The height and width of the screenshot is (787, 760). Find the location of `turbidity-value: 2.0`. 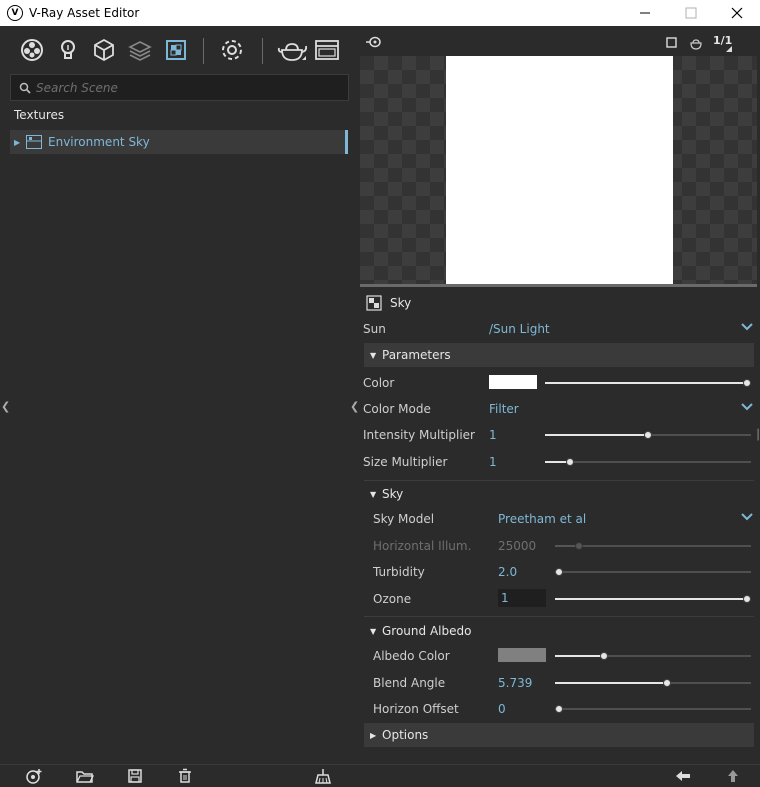

turbidity-value: 2.0 is located at coordinates (507, 572).